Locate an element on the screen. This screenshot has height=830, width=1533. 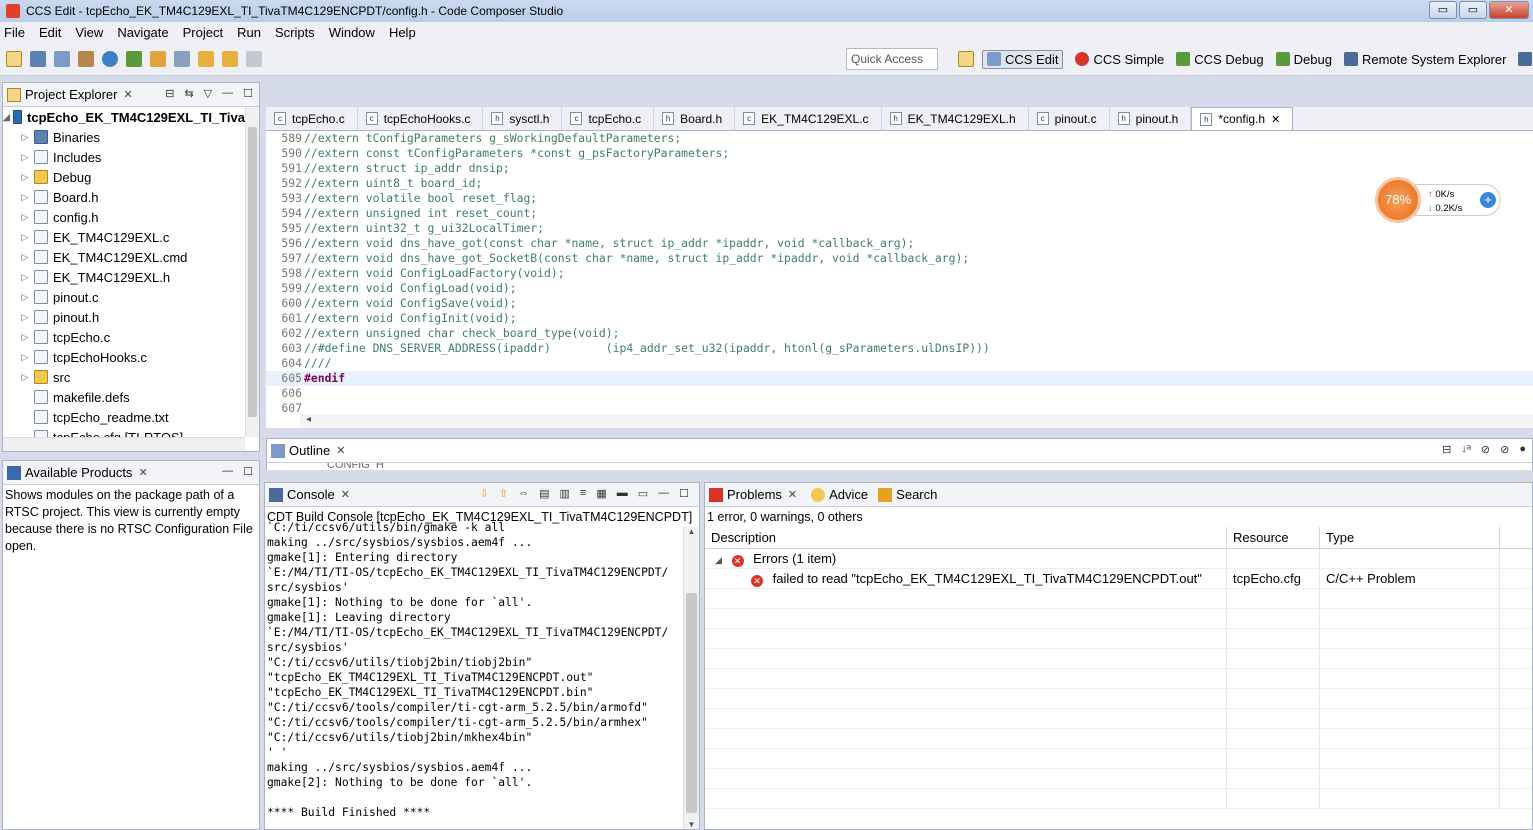
terminal-icon is located at coordinates (182, 58).